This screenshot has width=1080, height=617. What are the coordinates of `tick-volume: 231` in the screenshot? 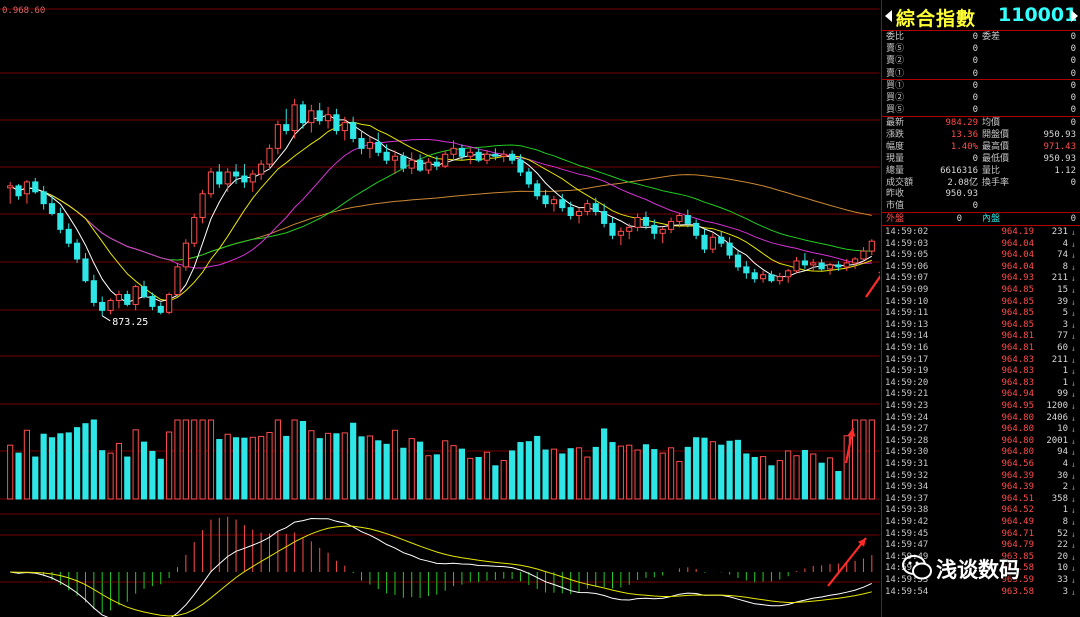 It's located at (1059, 232).